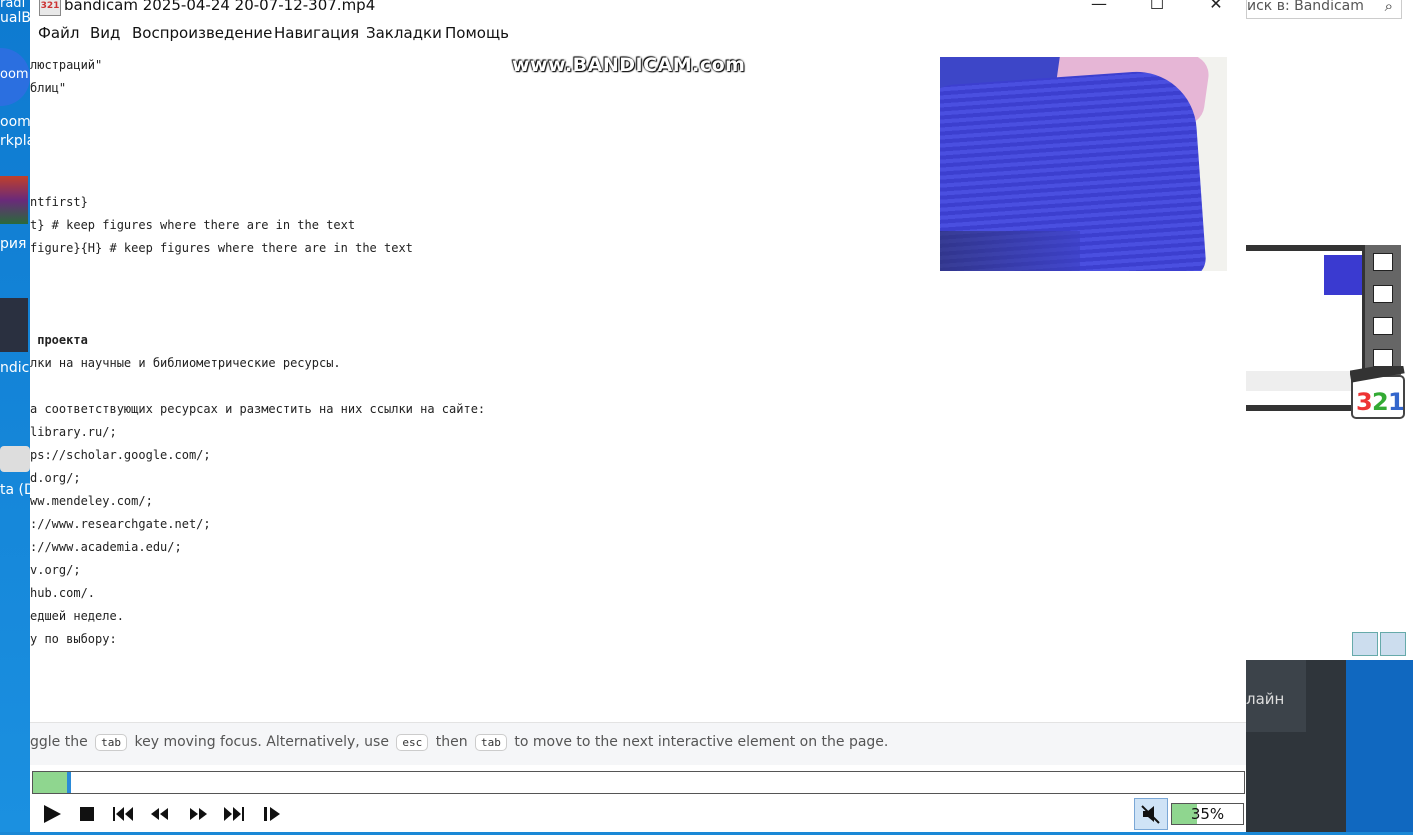  Describe the element at coordinates (73, 432) in the screenshot. I see `video-text-line: library.ru/;` at that location.